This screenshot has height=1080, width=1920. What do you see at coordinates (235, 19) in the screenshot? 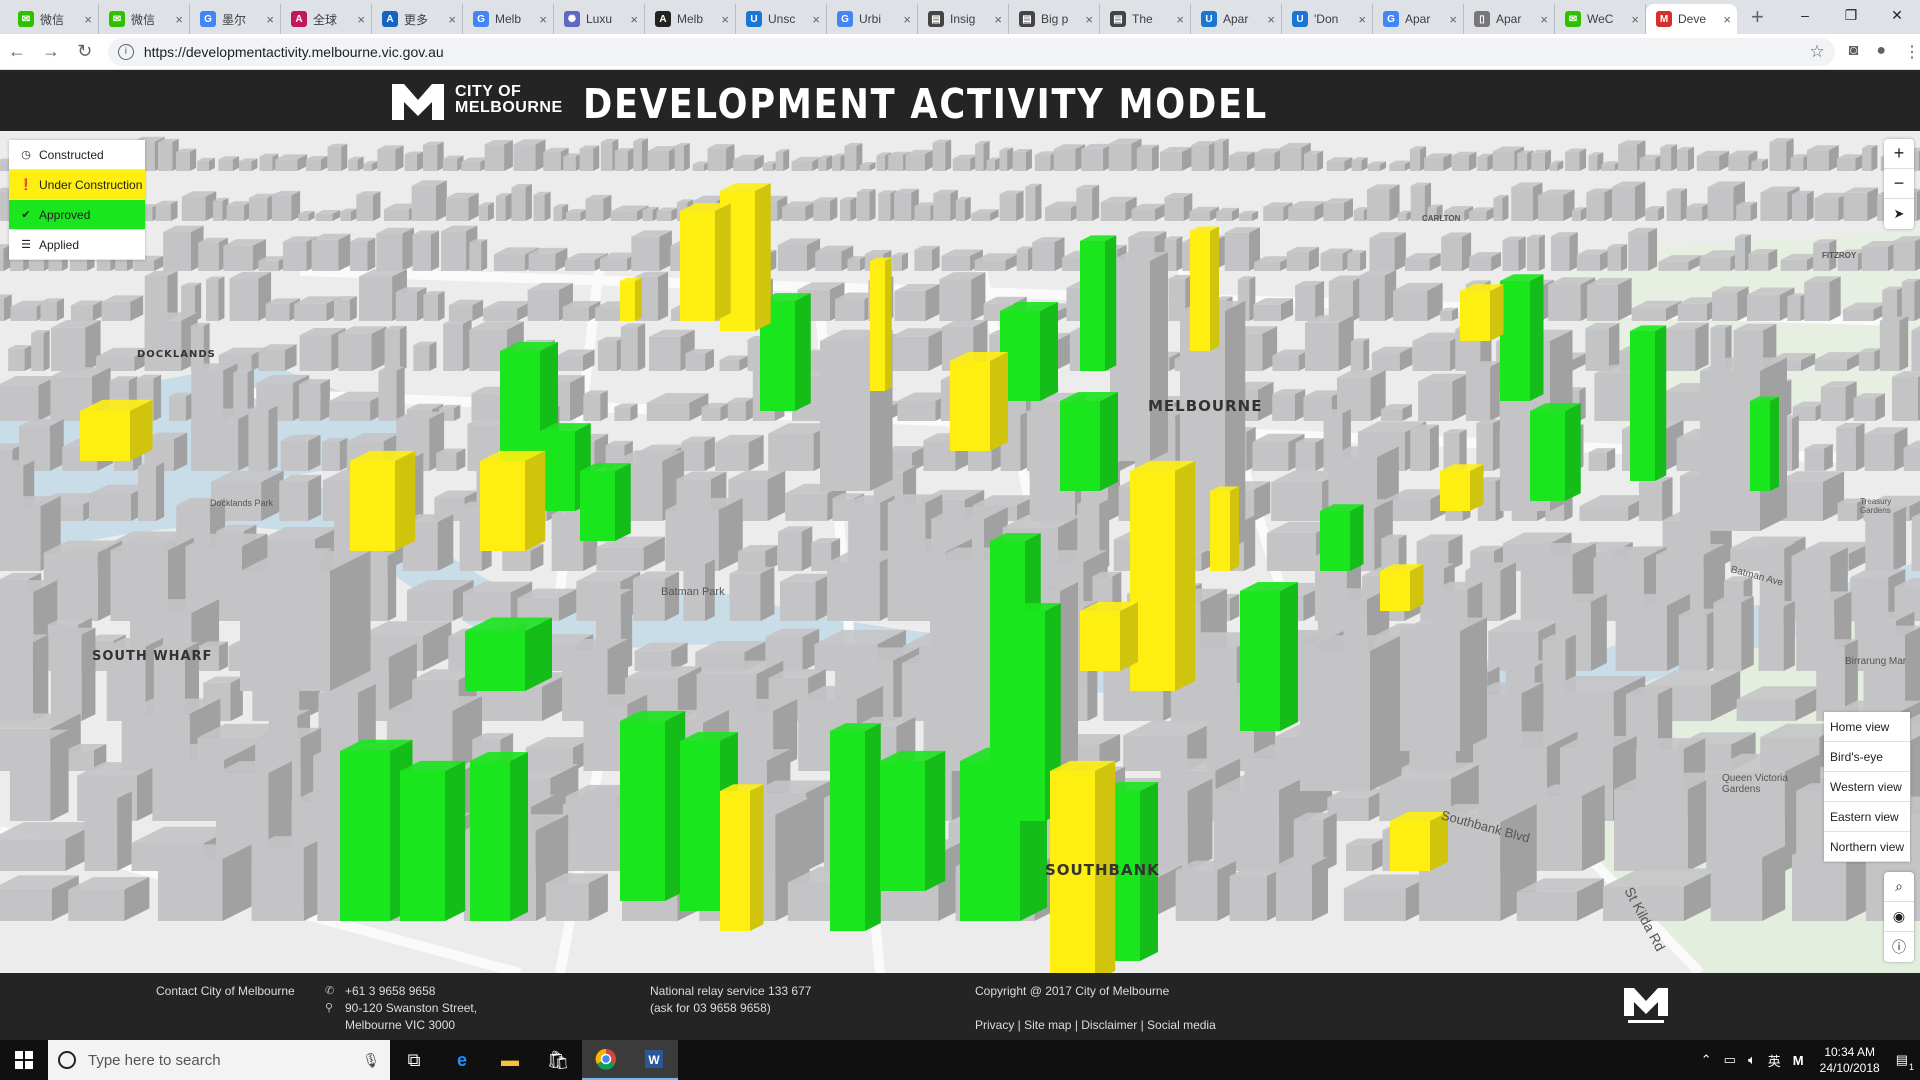
I see `browser-tab: G 墨尔 ×` at bounding box center [235, 19].